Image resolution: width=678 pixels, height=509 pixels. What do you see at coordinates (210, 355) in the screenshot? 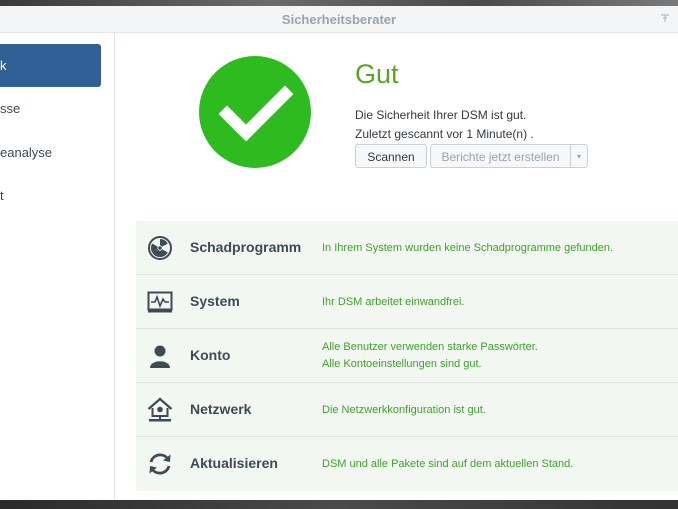
I see `category-label: Konto` at bounding box center [210, 355].